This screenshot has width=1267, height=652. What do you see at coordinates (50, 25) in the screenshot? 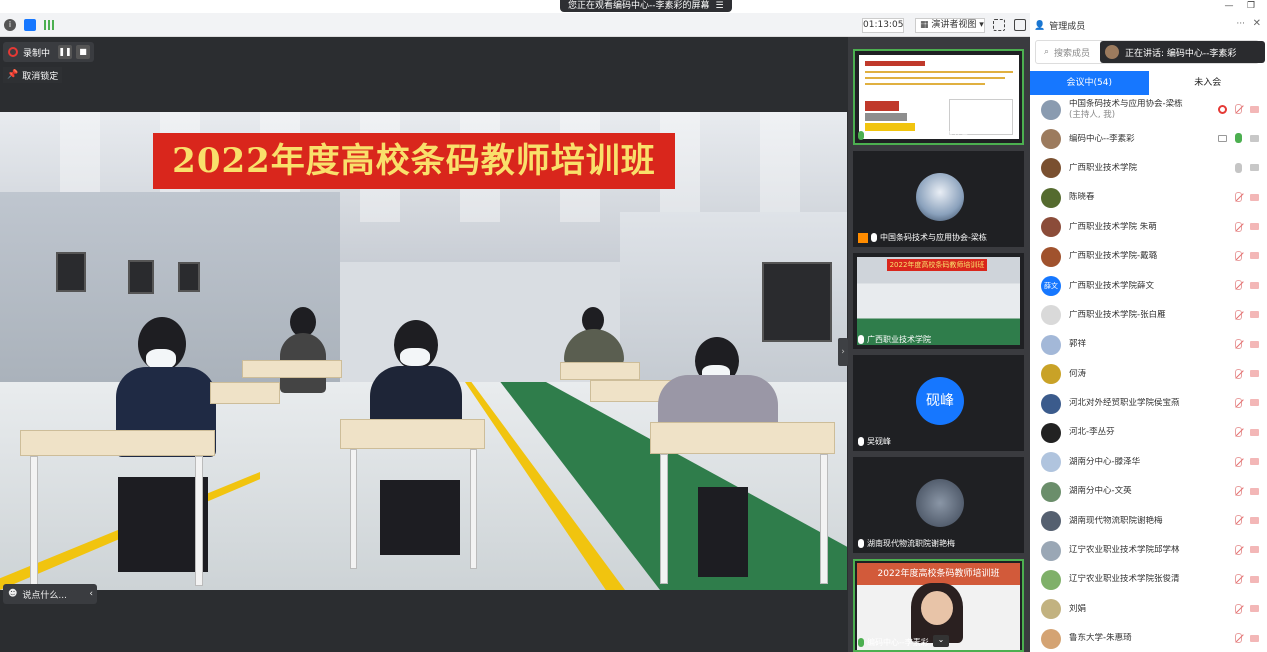
I see `signal-icon` at bounding box center [50, 25].